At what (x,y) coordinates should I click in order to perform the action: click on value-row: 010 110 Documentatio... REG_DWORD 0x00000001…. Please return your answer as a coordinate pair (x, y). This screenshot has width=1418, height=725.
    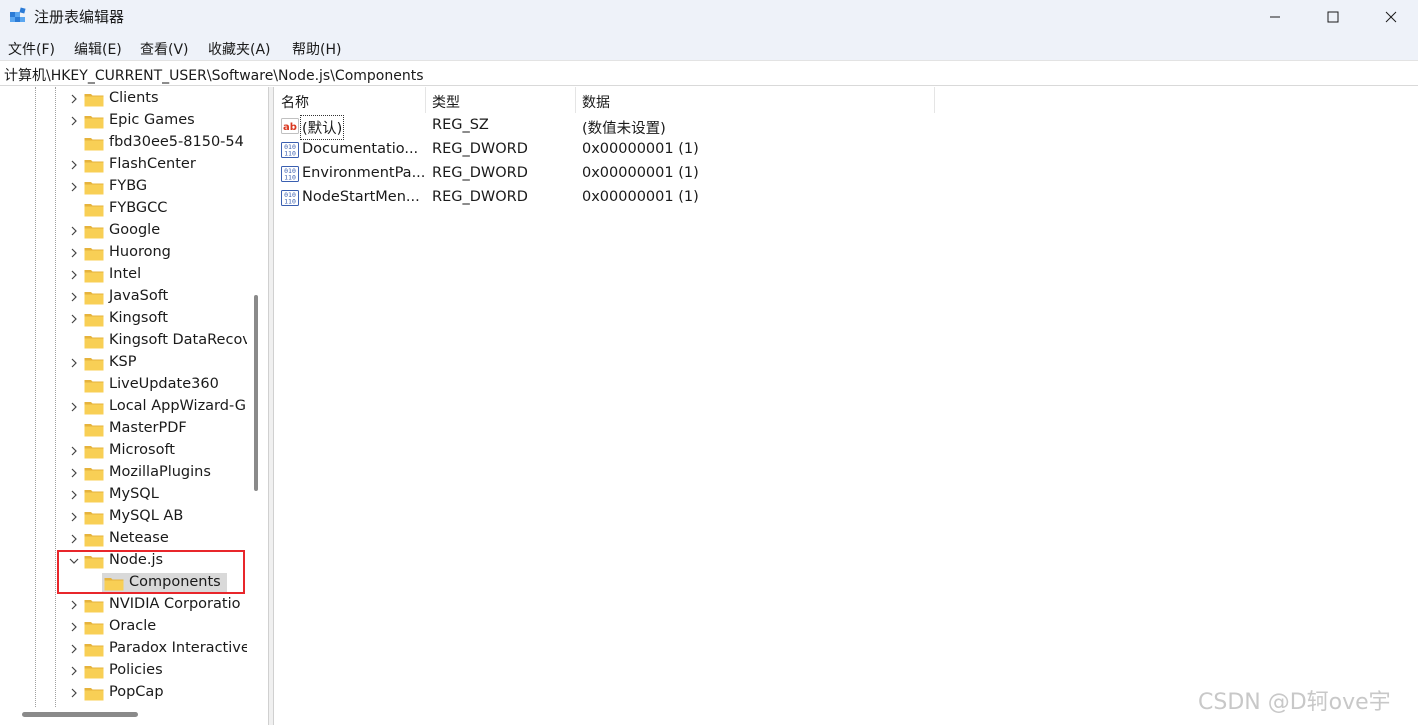
    Looking at the image, I should click on (625, 150).